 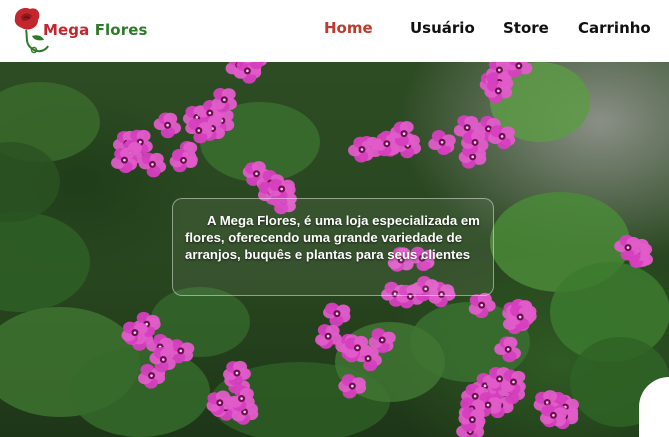 What do you see at coordinates (442, 28) in the screenshot?
I see `nav-usuario: Usuário` at bounding box center [442, 28].